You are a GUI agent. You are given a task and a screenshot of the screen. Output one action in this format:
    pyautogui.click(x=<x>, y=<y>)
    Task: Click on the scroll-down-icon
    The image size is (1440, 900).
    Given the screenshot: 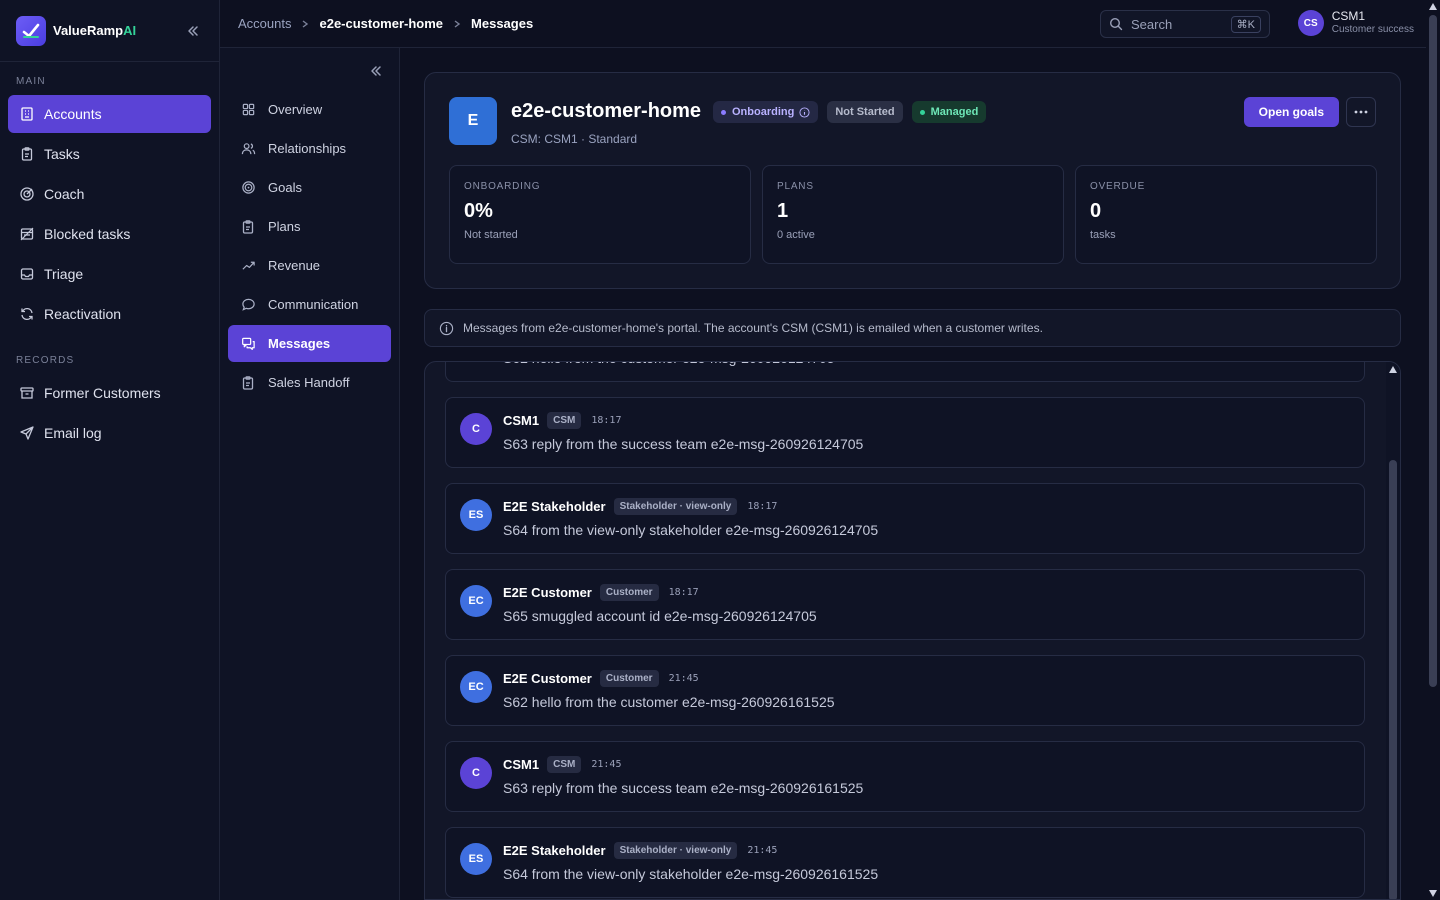 What is the action you would take?
    pyautogui.click(x=1433, y=893)
    